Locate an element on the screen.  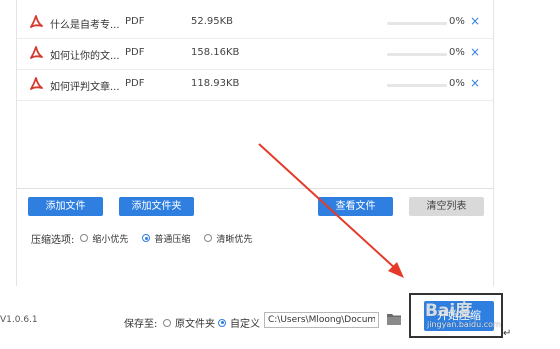
view-files-button: 查看文件 is located at coordinates (355, 206).